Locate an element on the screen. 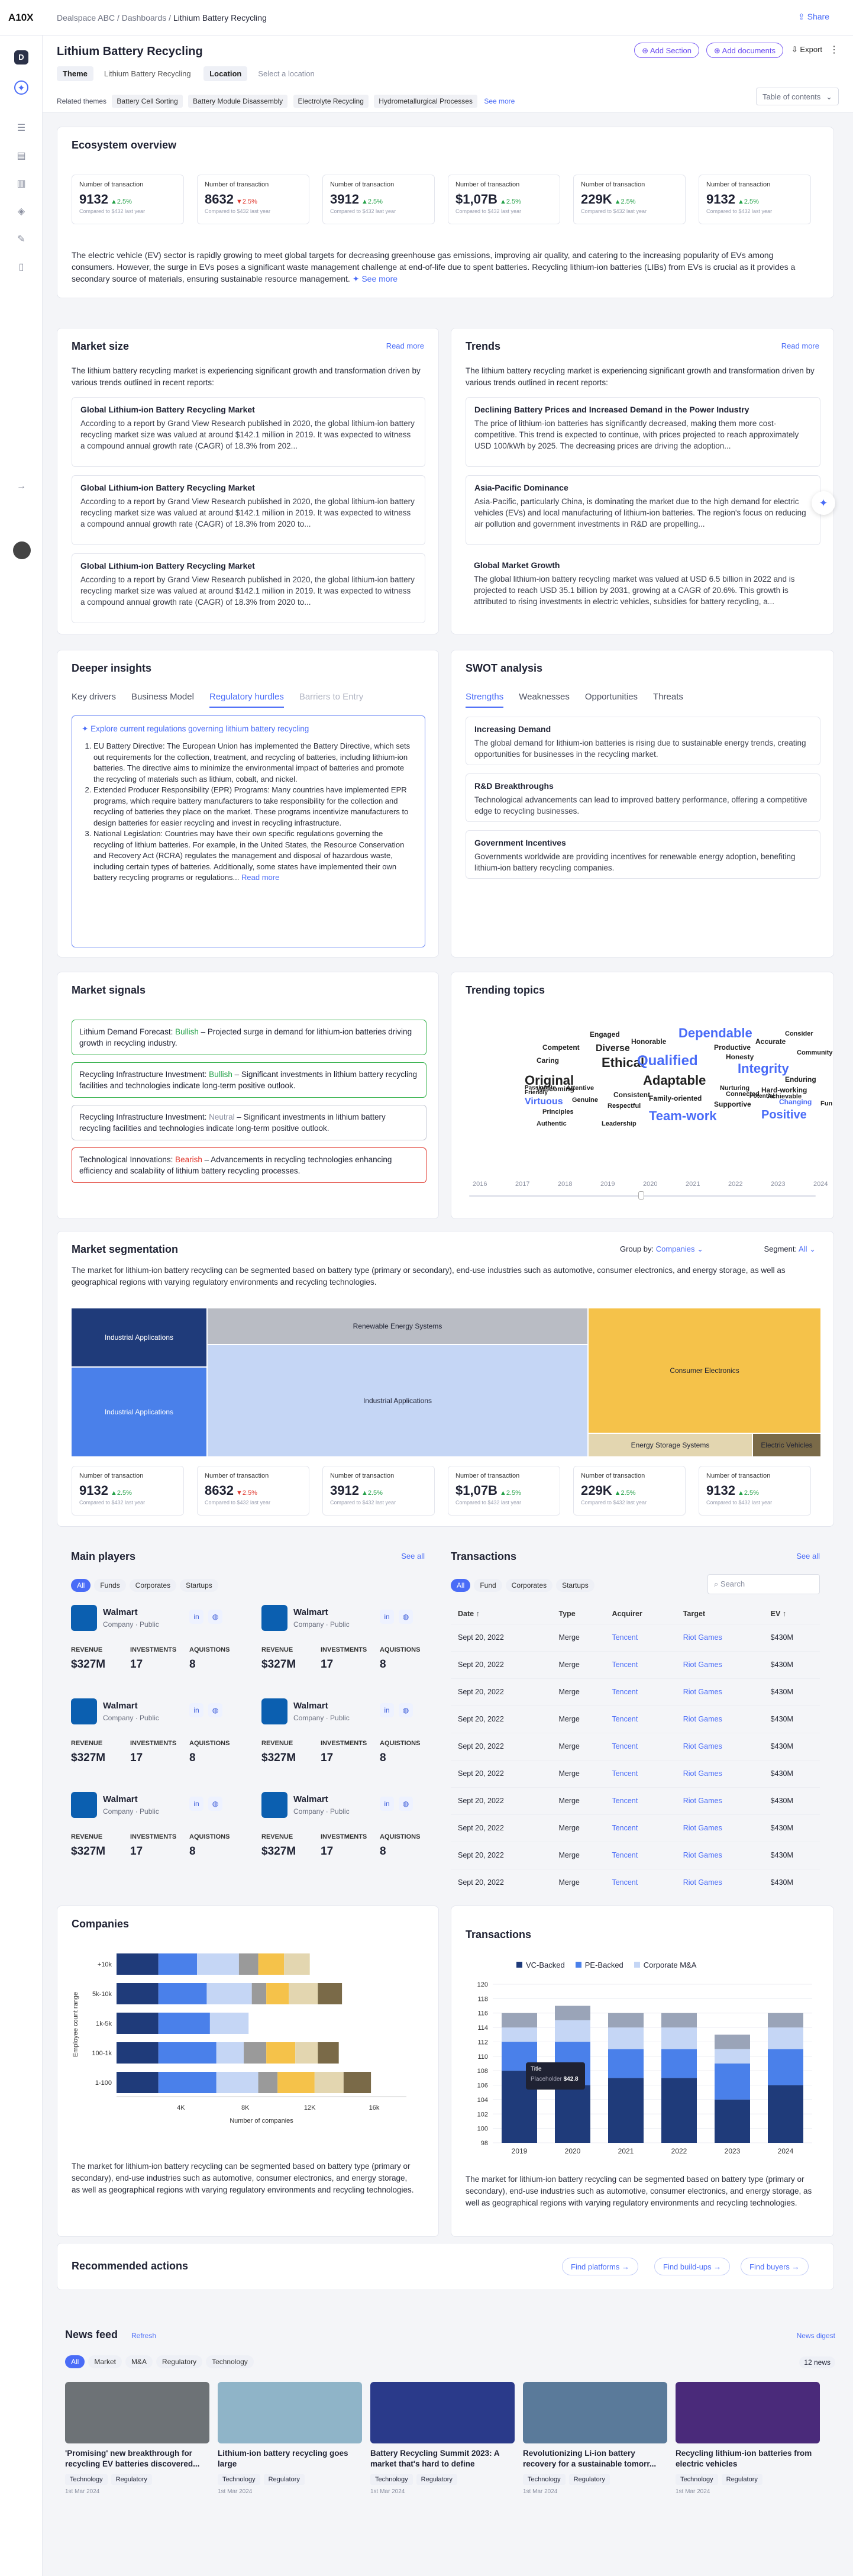  ai-float-button: ✦ is located at coordinates (823, 503).